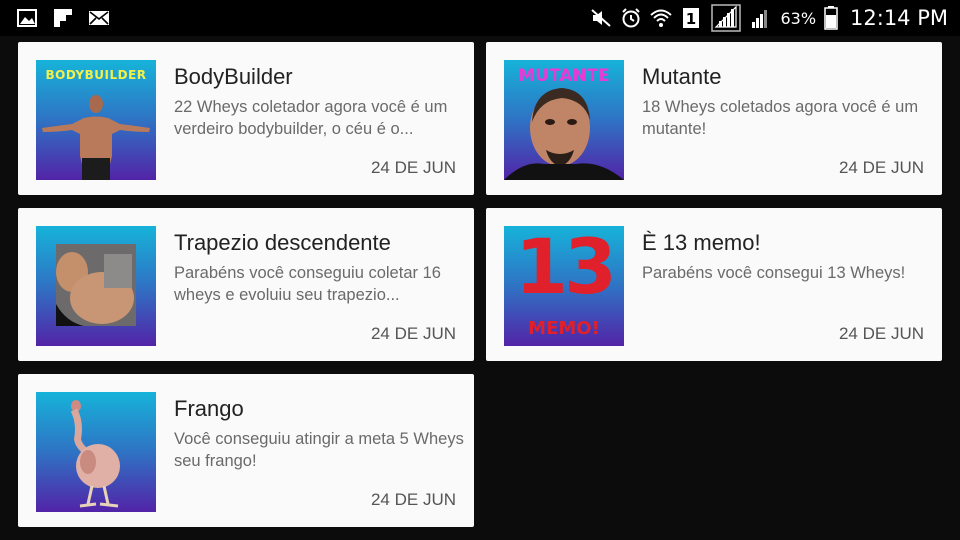 This screenshot has width=960, height=540. What do you see at coordinates (566, 268) in the screenshot?
I see `thumb-label: 13` at bounding box center [566, 268].